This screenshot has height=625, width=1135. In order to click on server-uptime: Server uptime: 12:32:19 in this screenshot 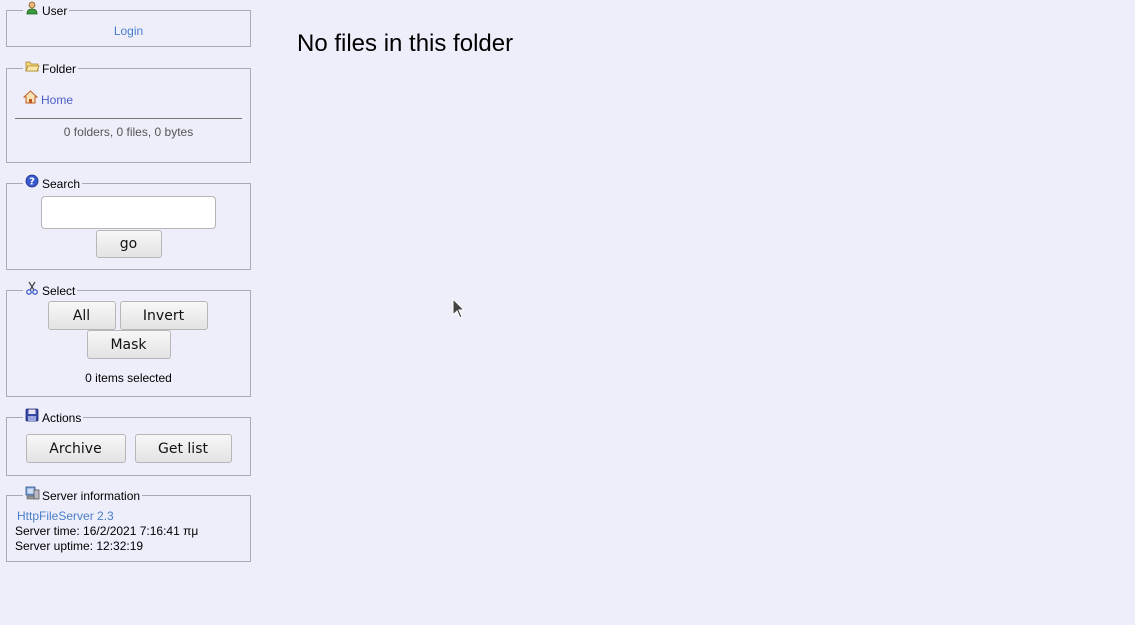, I will do `click(79, 546)`.